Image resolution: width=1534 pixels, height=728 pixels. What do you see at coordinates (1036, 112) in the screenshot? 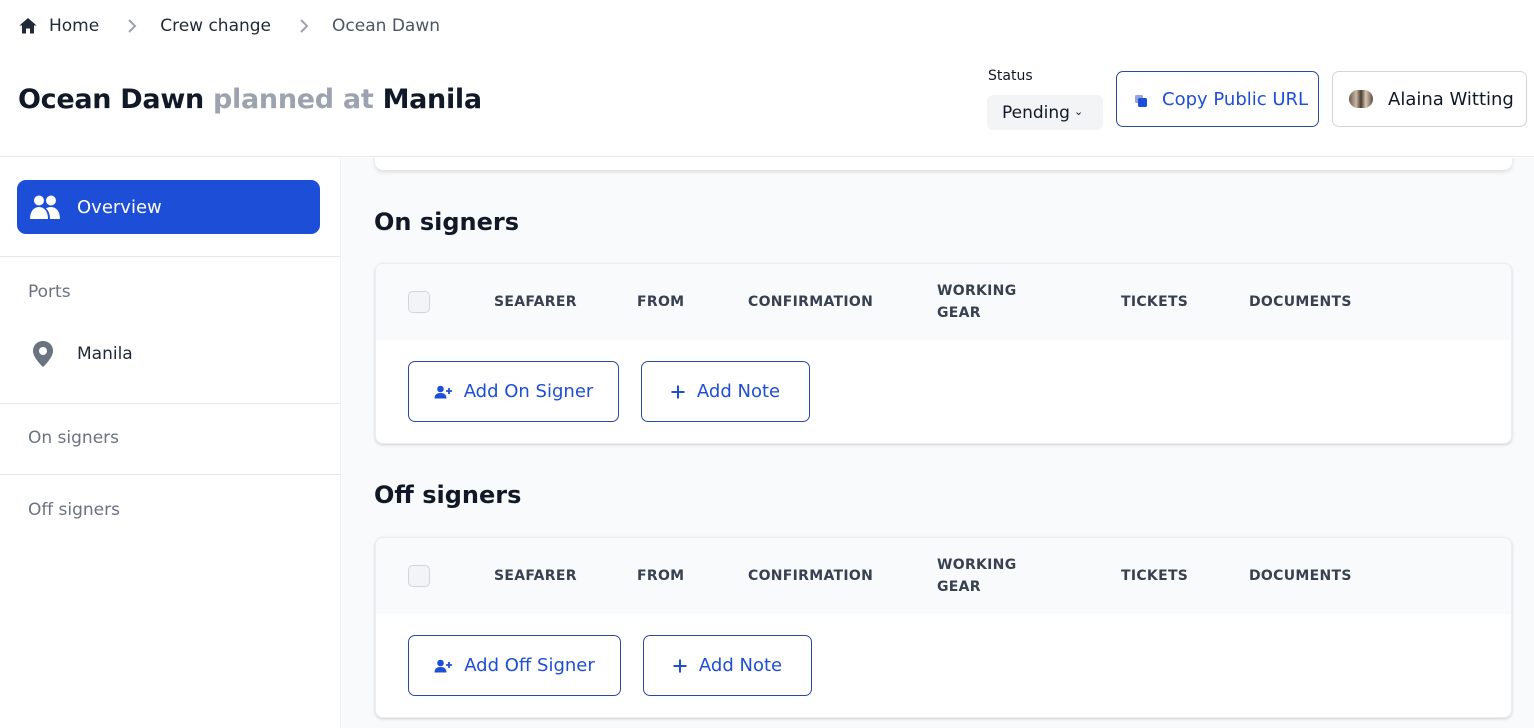
I see `status-value: Pending` at bounding box center [1036, 112].